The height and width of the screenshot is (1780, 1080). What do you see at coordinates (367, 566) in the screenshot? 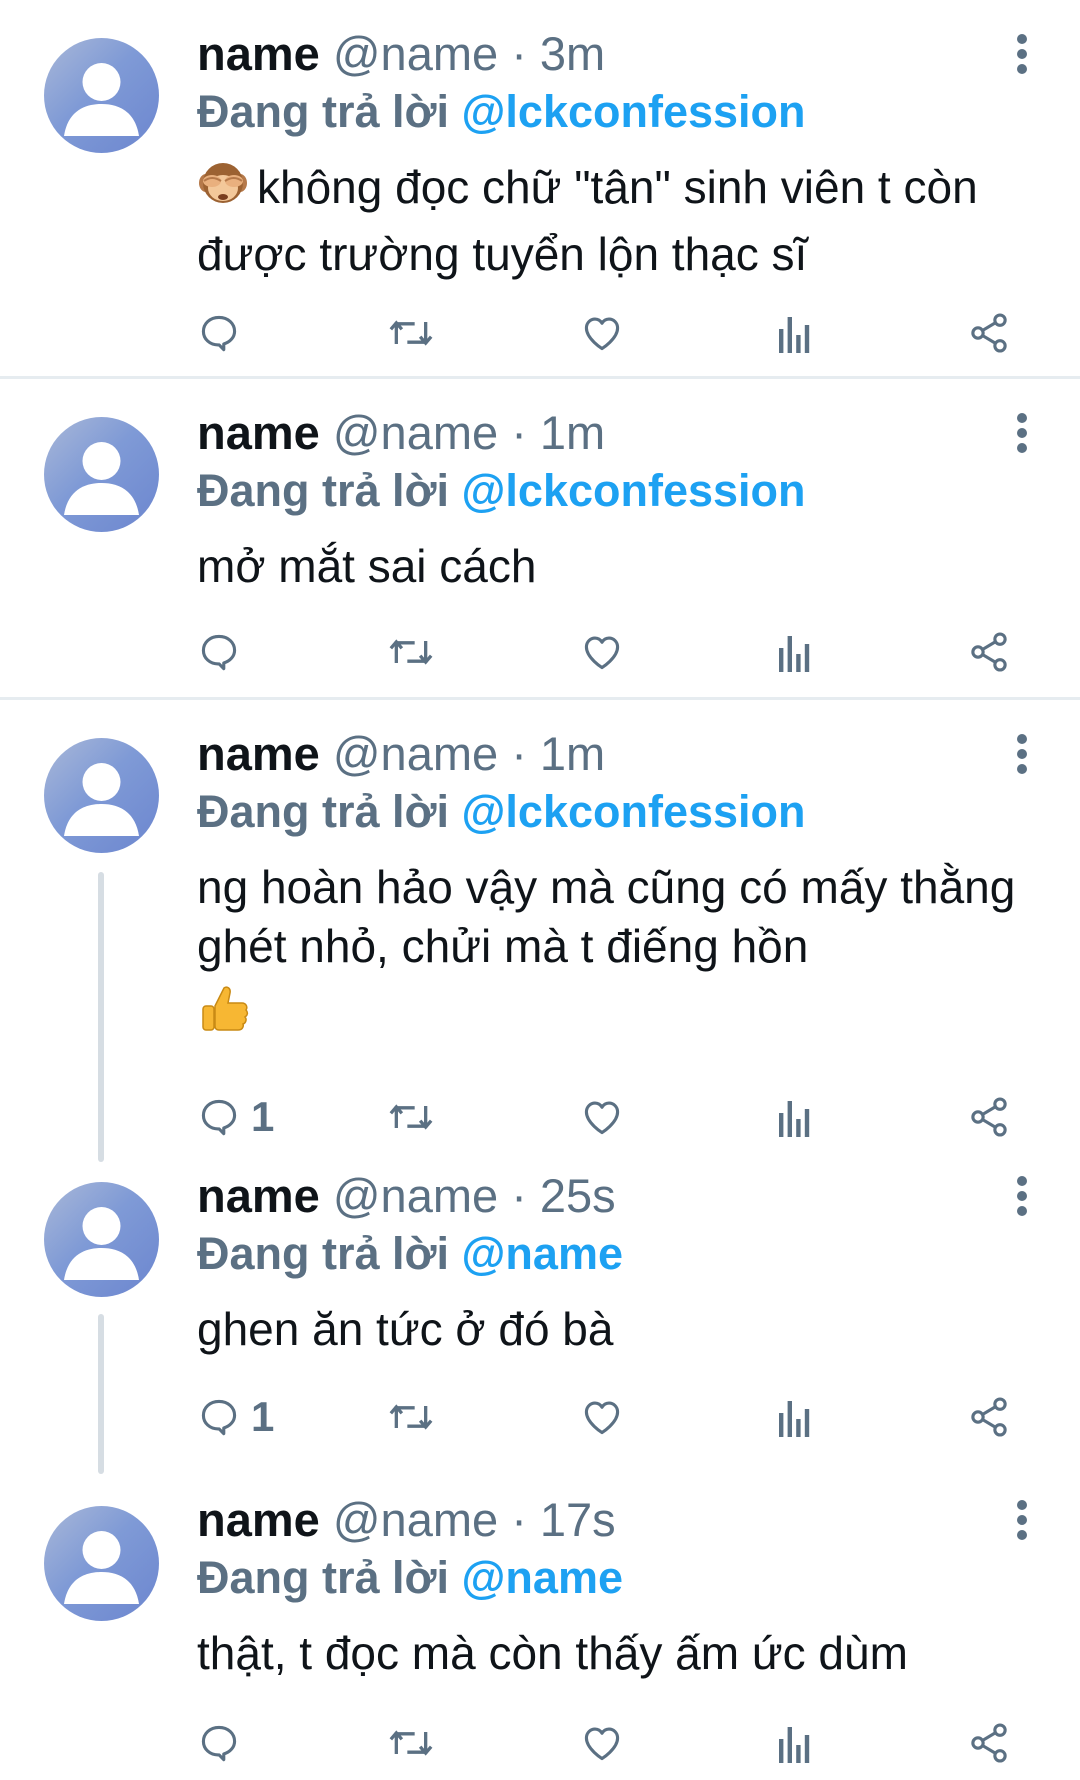
I see `tweet-text: mở mắt sai cách` at bounding box center [367, 566].